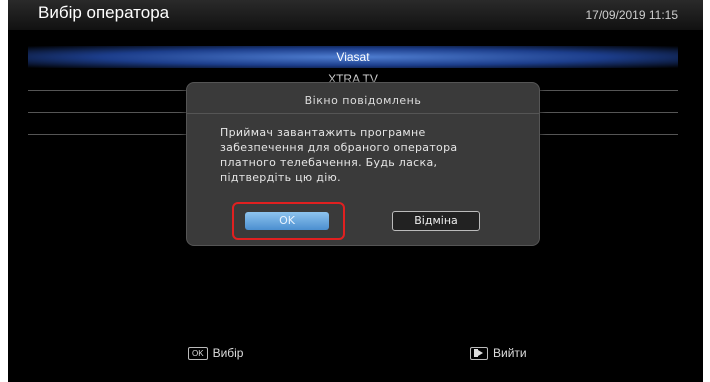 This screenshot has height=382, width=710. Describe the element at coordinates (363, 98) in the screenshot. I see `dialog-title: Вікно повідомлень` at that location.